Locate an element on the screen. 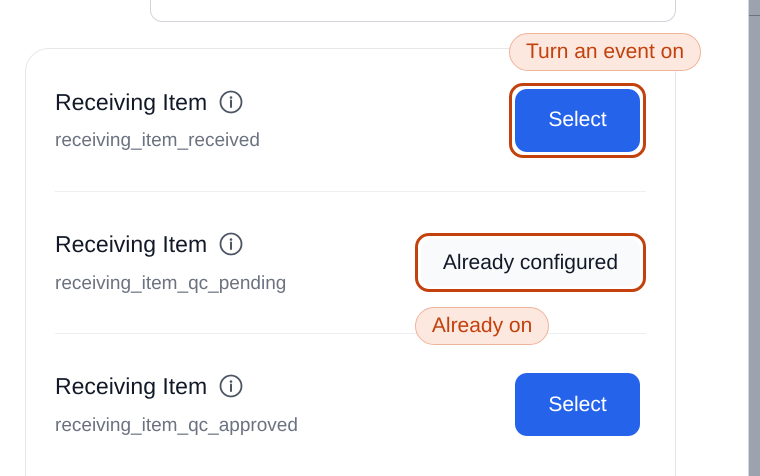 The width and height of the screenshot is (760, 476). callout-label: Already on is located at coordinates (482, 326).